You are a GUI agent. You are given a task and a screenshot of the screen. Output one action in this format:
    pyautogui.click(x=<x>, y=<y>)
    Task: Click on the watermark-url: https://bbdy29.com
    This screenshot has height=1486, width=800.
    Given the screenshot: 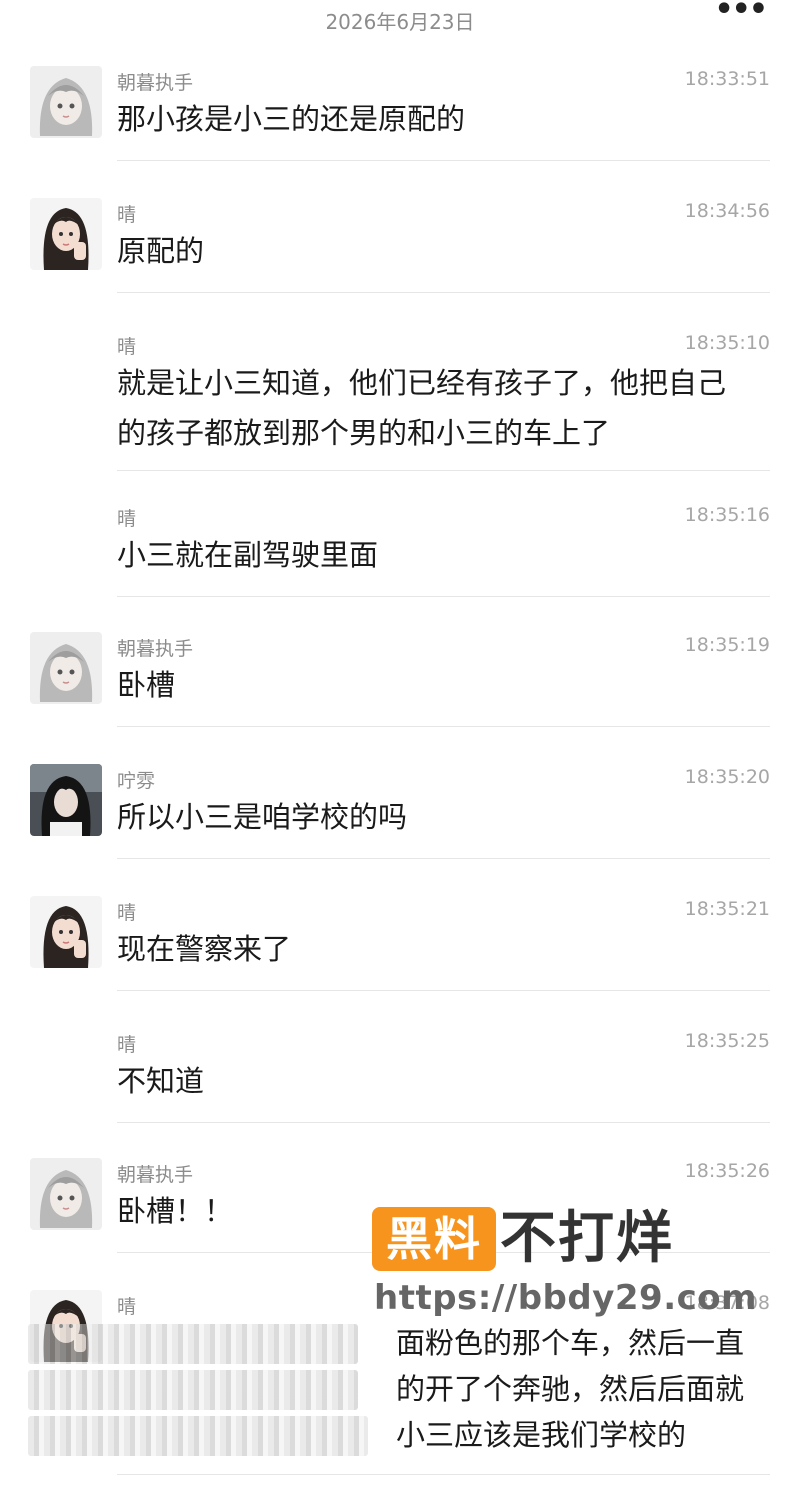 What is the action you would take?
    pyautogui.click(x=566, y=1298)
    